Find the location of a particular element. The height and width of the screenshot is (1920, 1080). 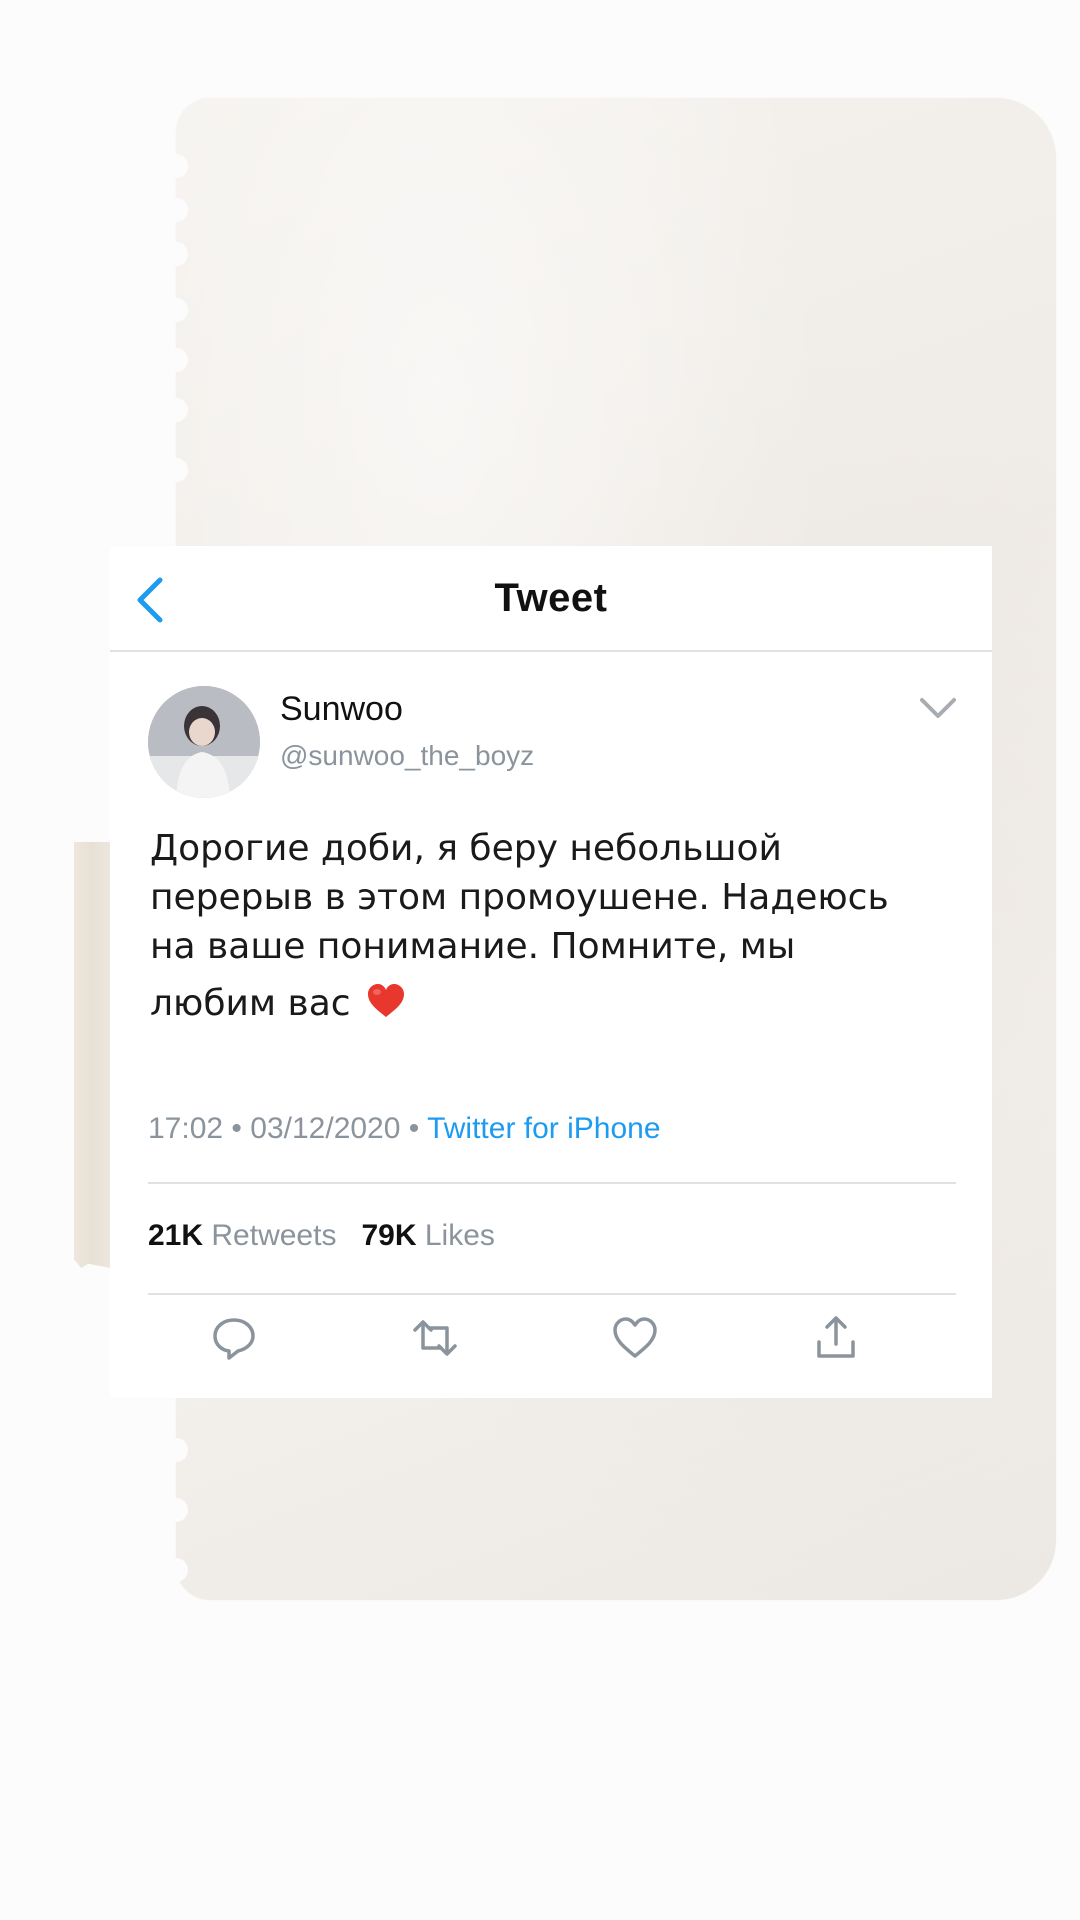

tweet-stats: 21K Retweets 79K Likes is located at coordinates (321, 1236).